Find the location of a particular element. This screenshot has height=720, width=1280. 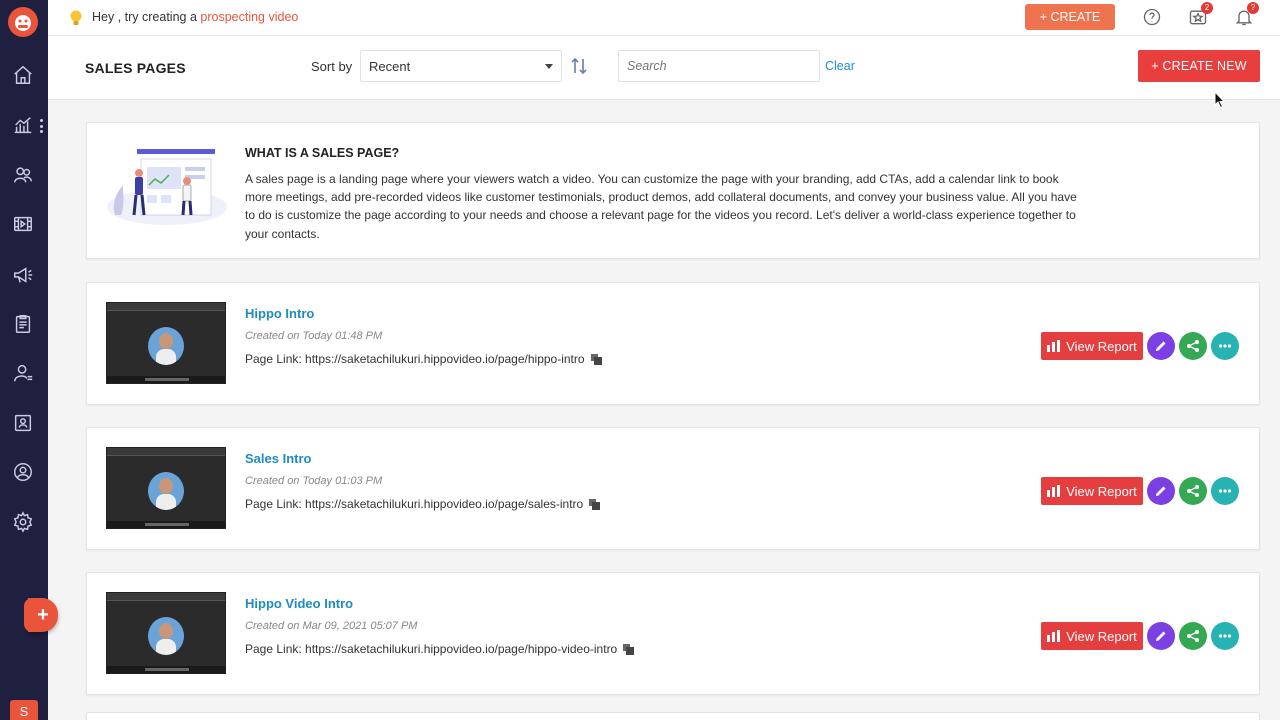

clear-link: Clear is located at coordinates (840, 66).